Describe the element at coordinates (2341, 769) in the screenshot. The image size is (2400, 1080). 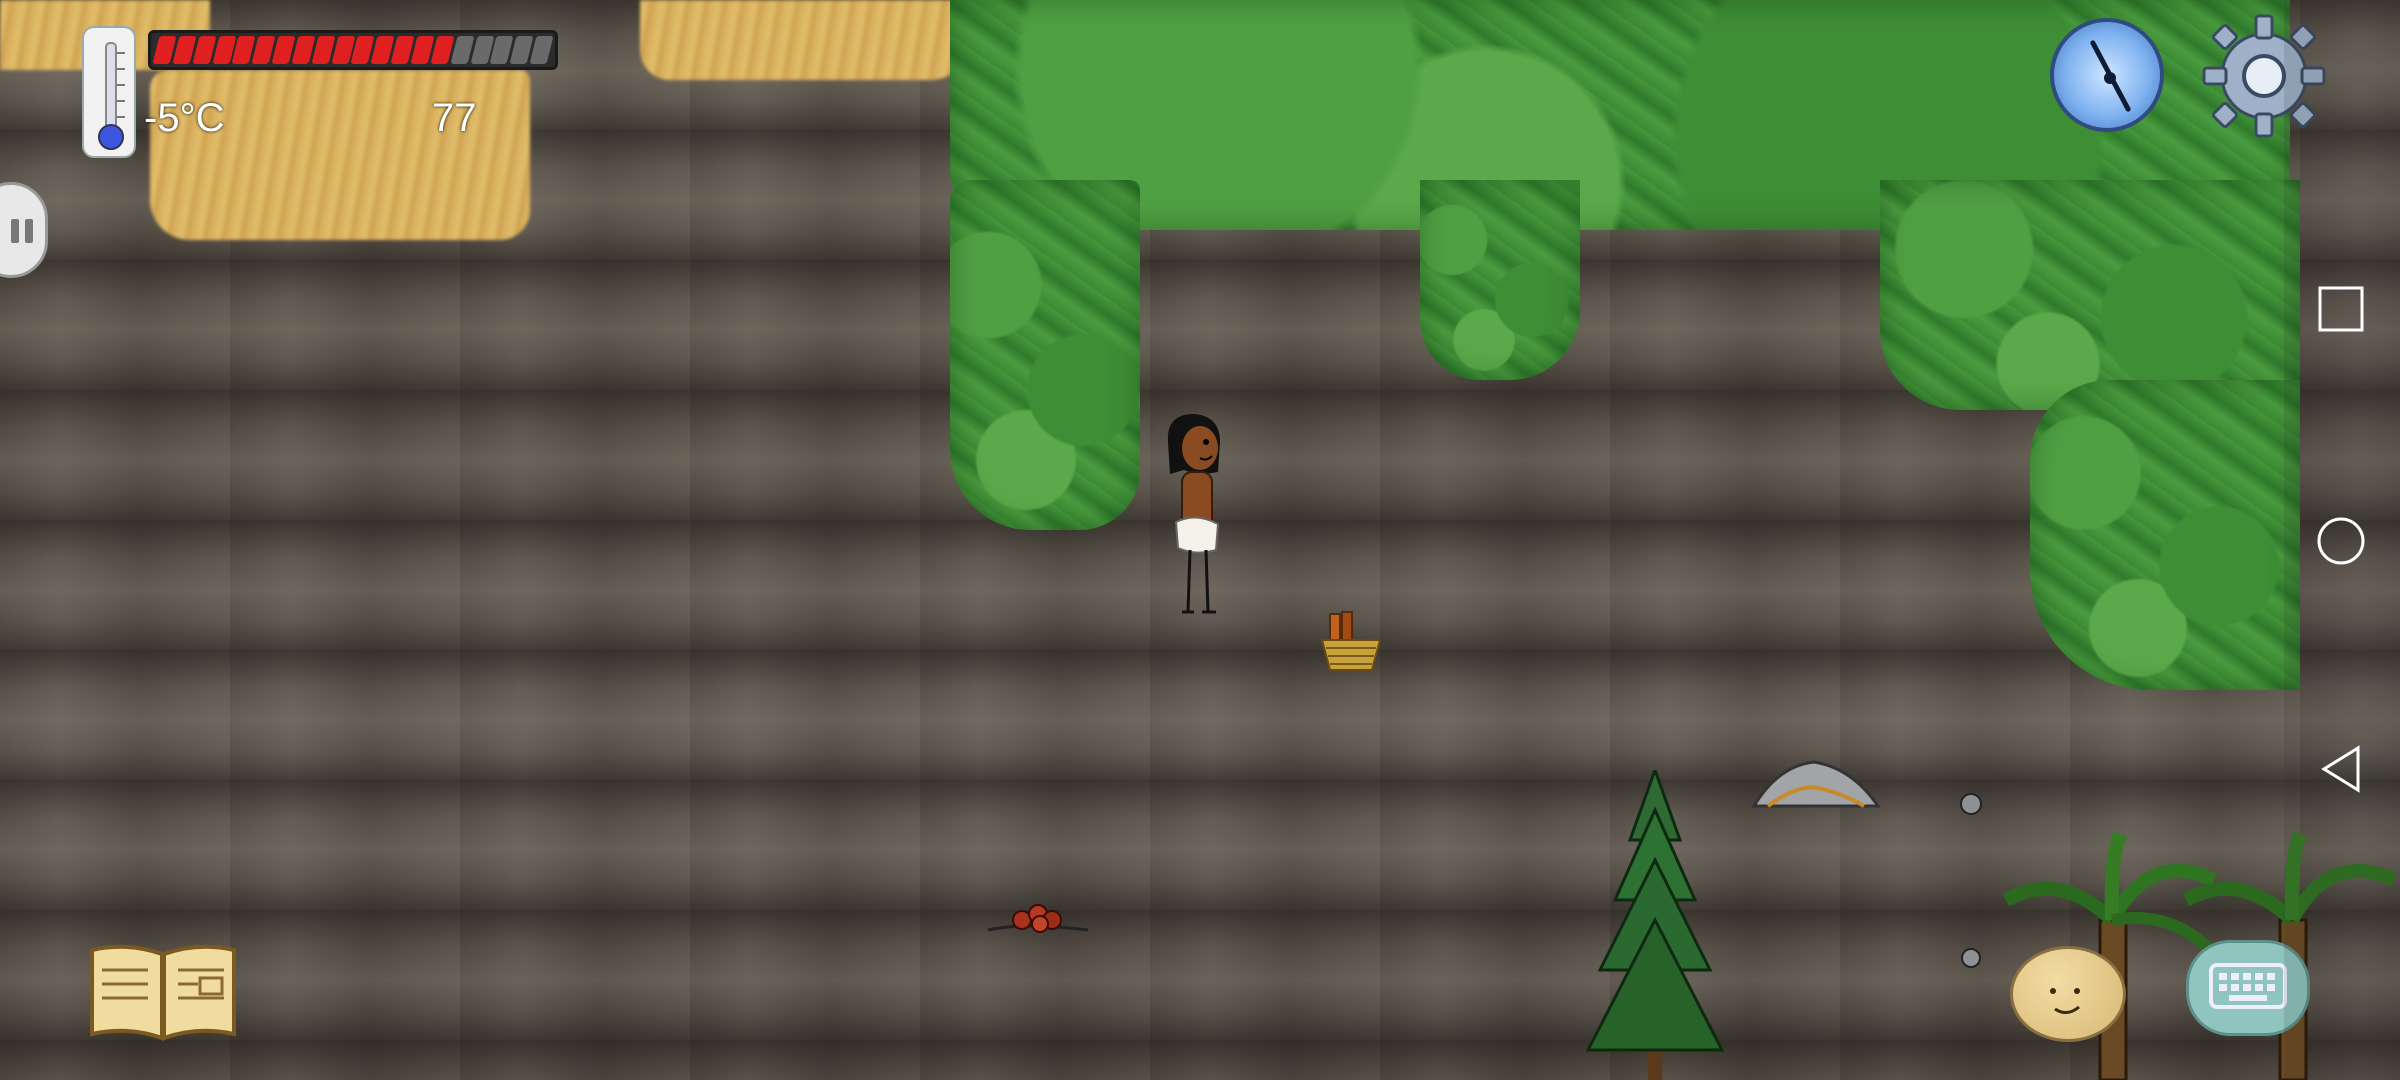
I see `triangle-back-icon` at that location.